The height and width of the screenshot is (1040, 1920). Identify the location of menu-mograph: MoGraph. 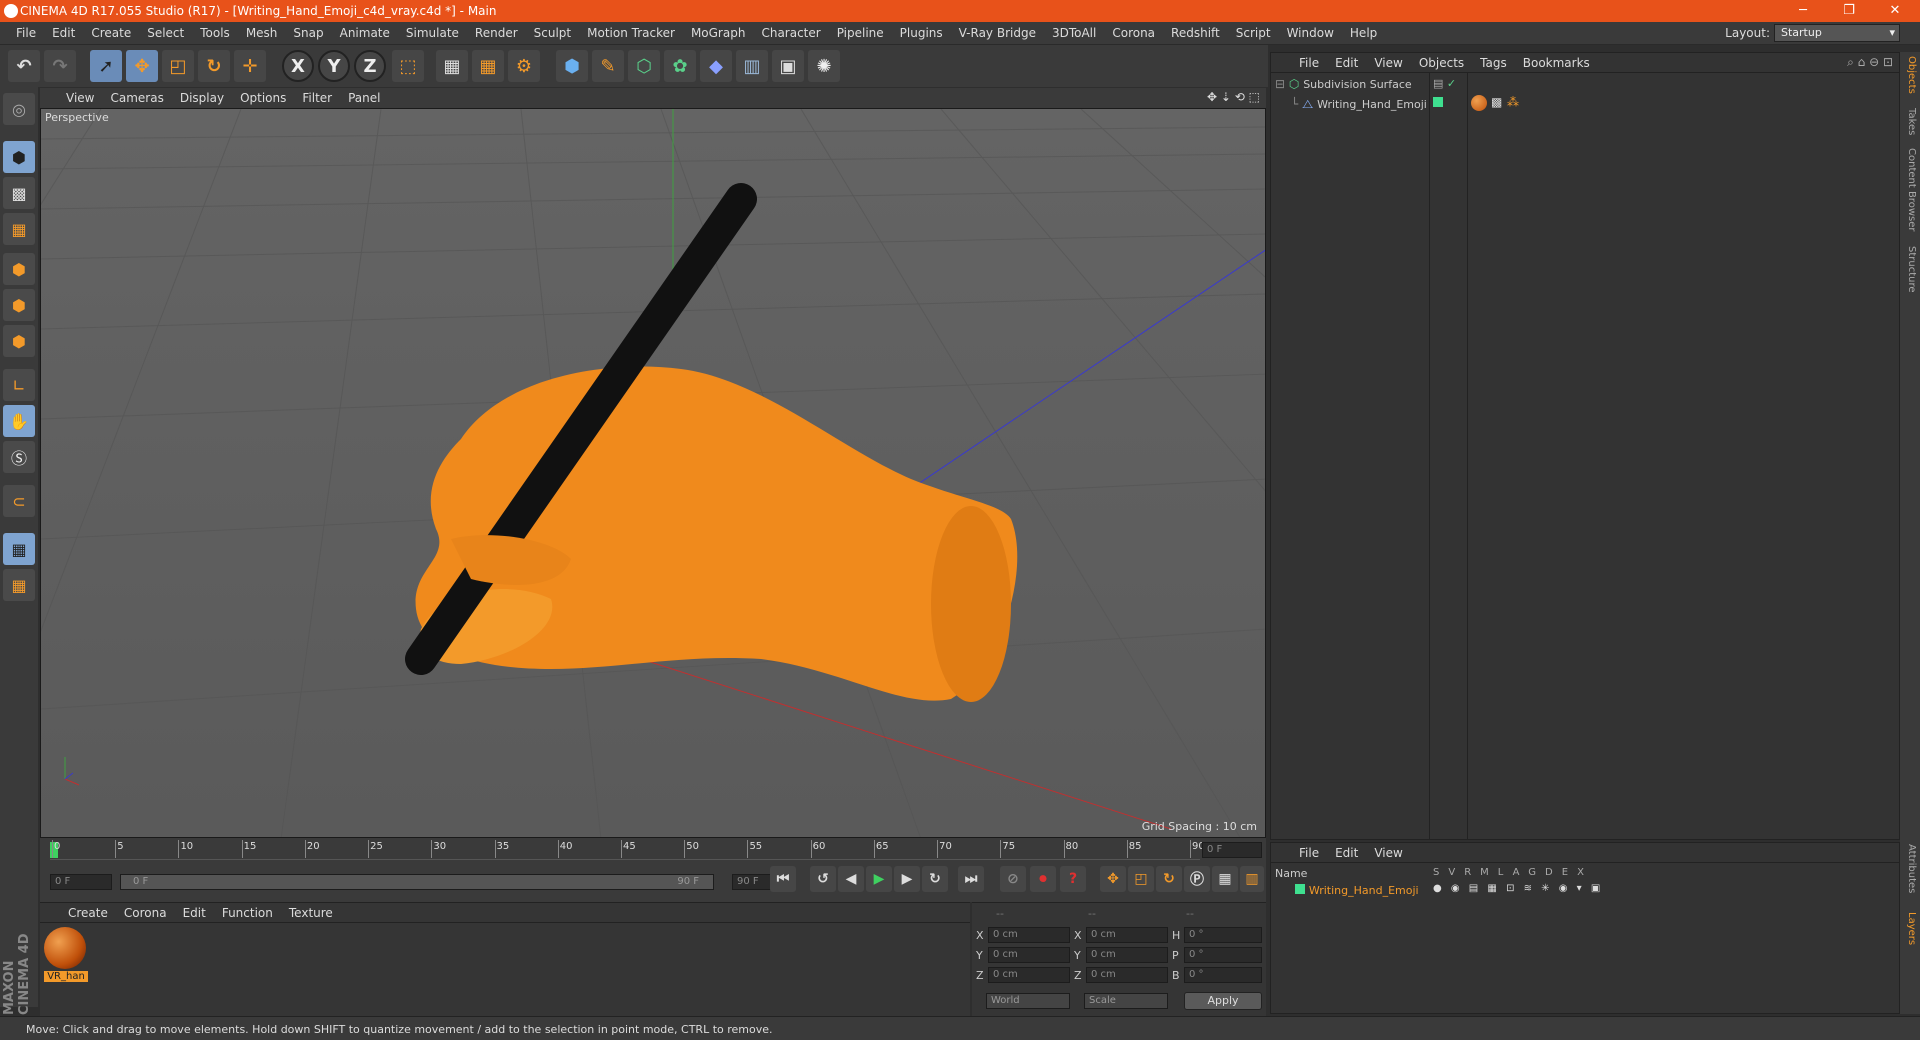
(718, 33).